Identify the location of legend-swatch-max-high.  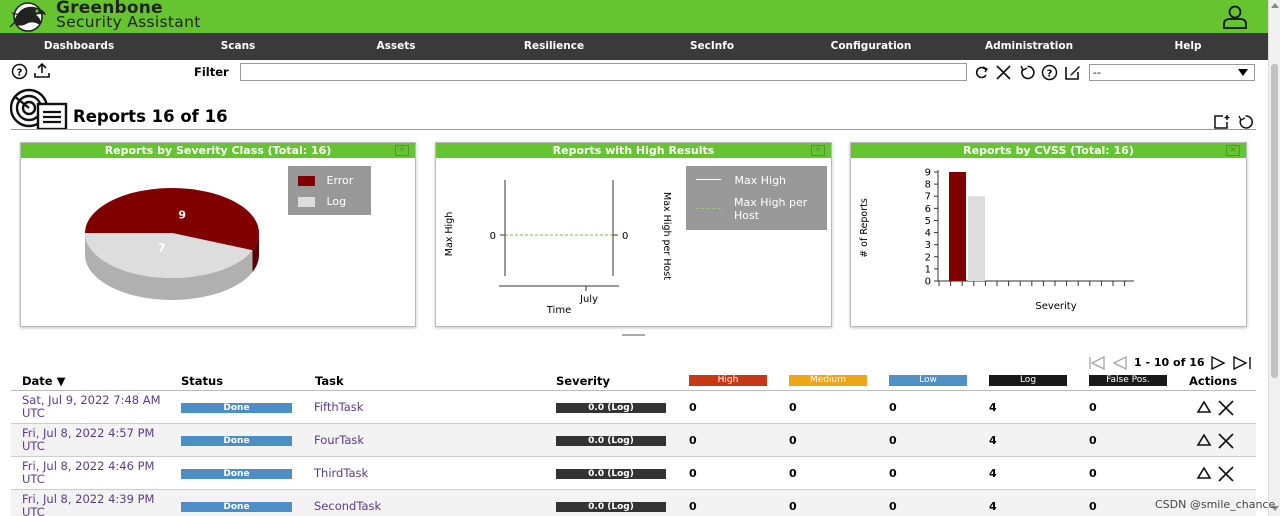
(708, 179).